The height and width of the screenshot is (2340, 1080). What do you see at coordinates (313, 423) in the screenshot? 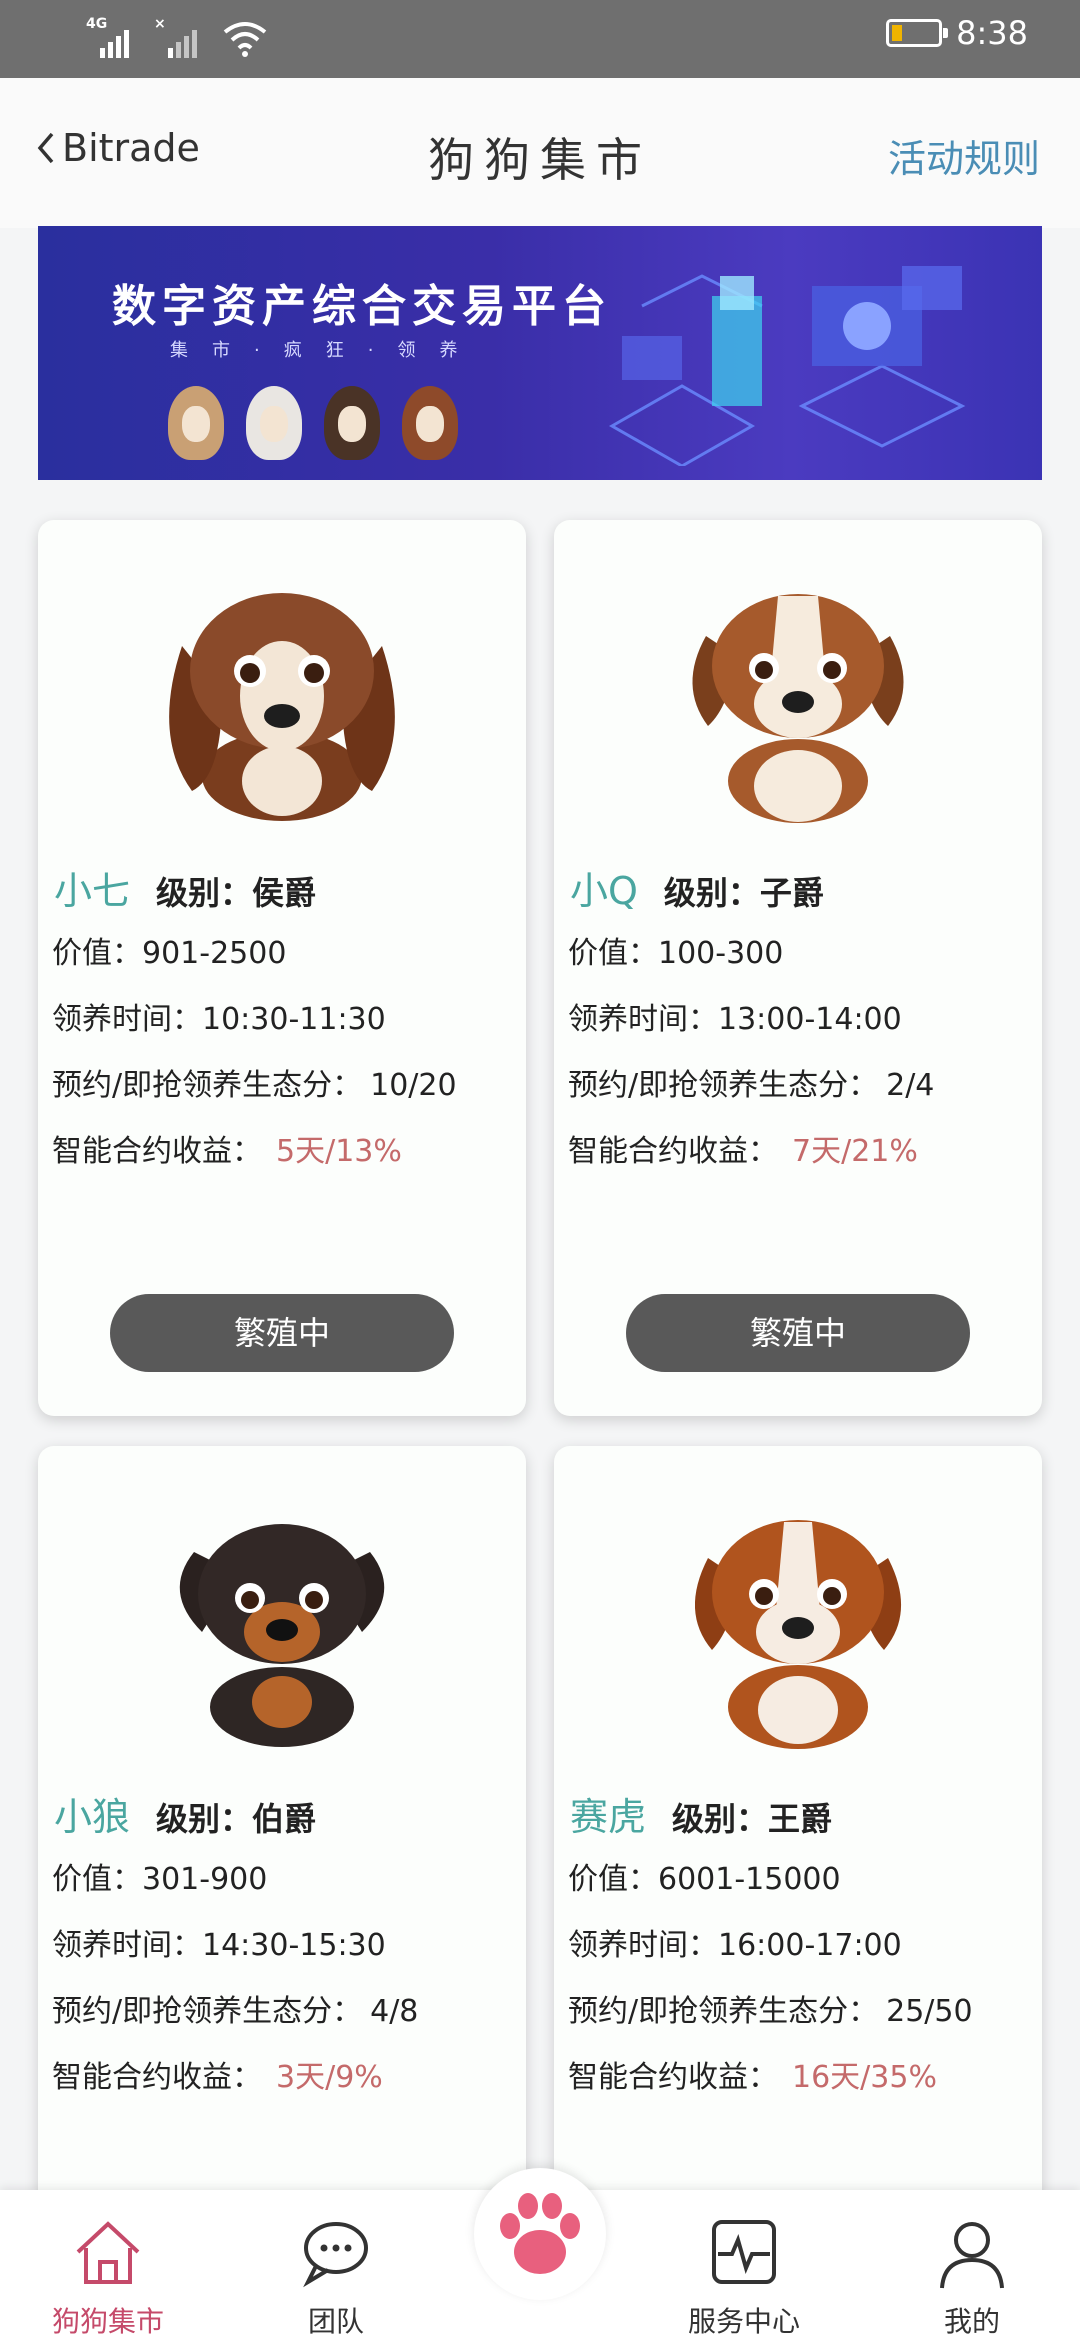
I see `banner-puppies` at bounding box center [313, 423].